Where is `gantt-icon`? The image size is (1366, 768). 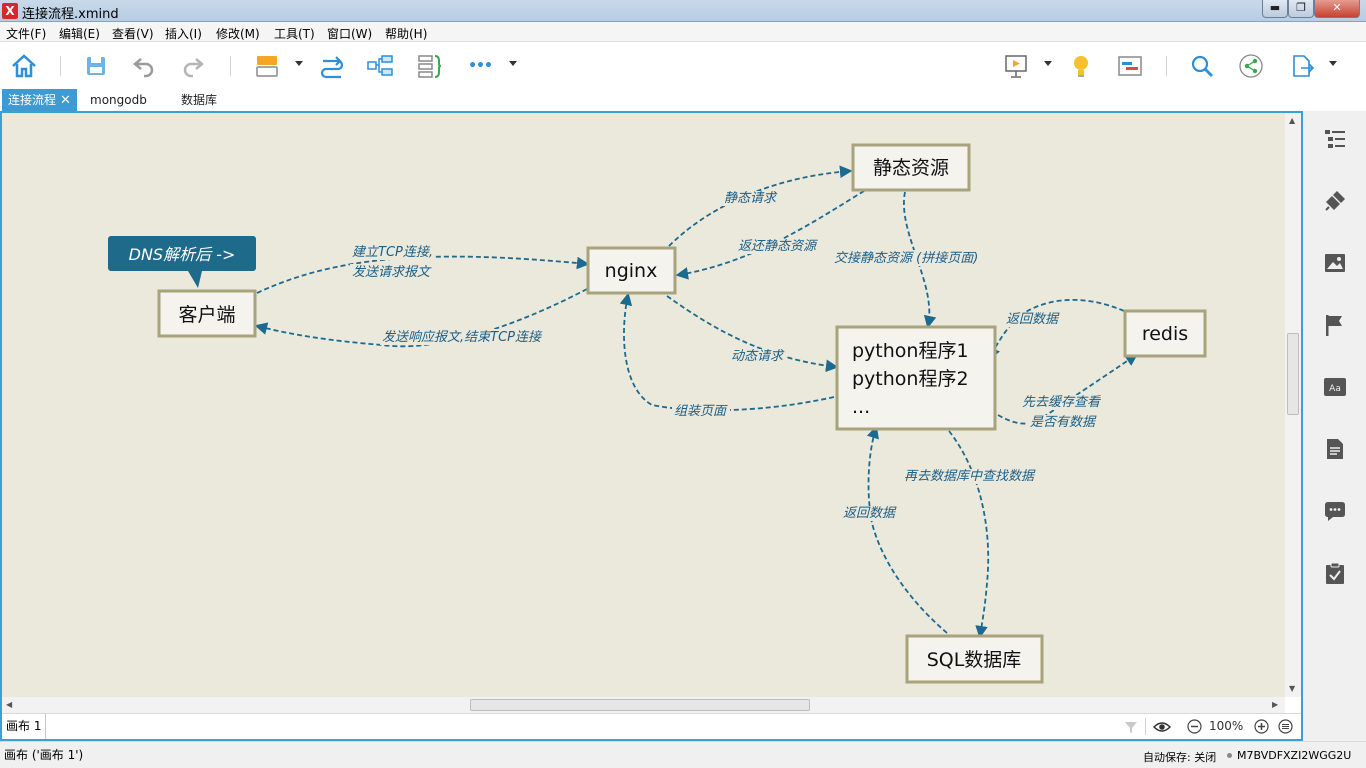 gantt-icon is located at coordinates (1130, 66).